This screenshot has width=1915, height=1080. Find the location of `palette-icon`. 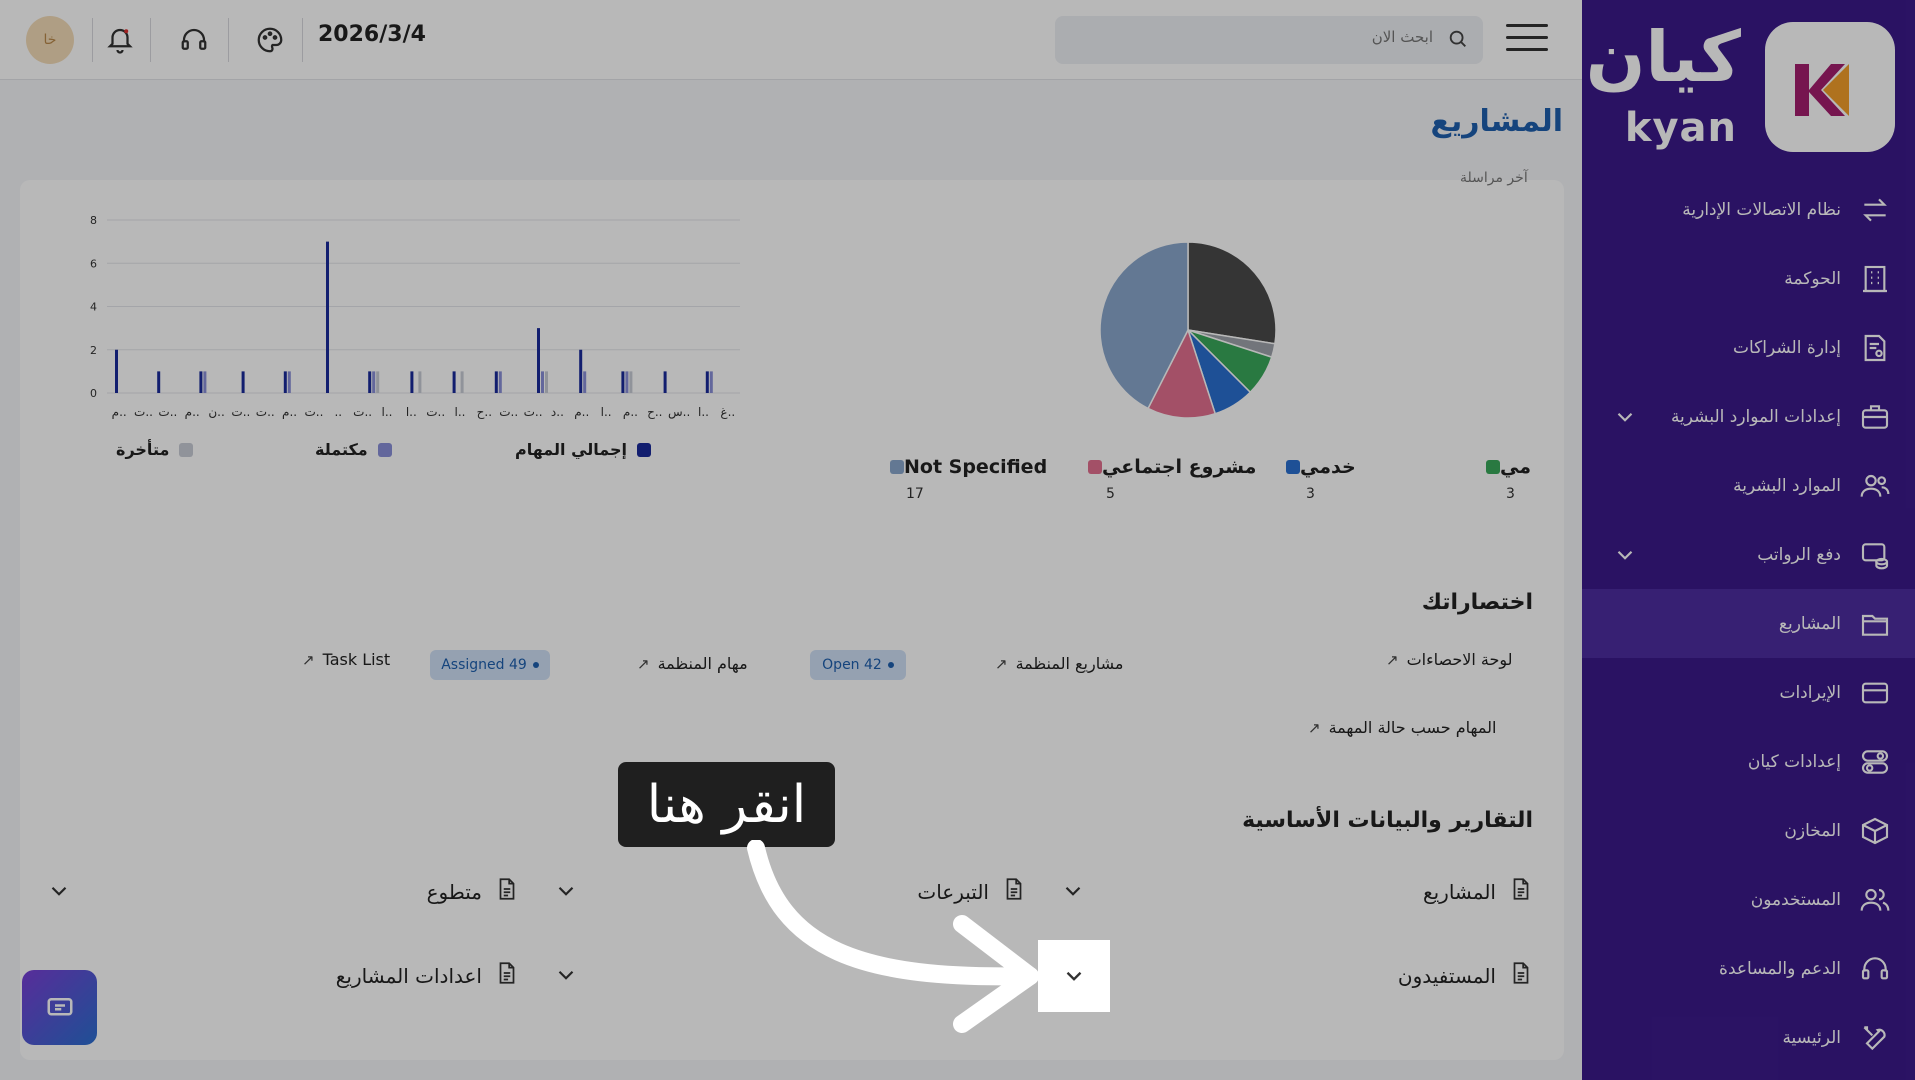

palette-icon is located at coordinates (270, 40).